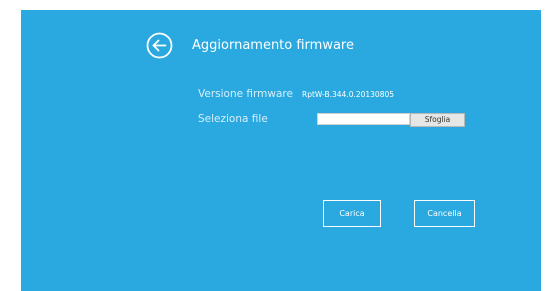  Describe the element at coordinates (273, 45) in the screenshot. I see `page-title: Aggiornamento firmware` at that location.